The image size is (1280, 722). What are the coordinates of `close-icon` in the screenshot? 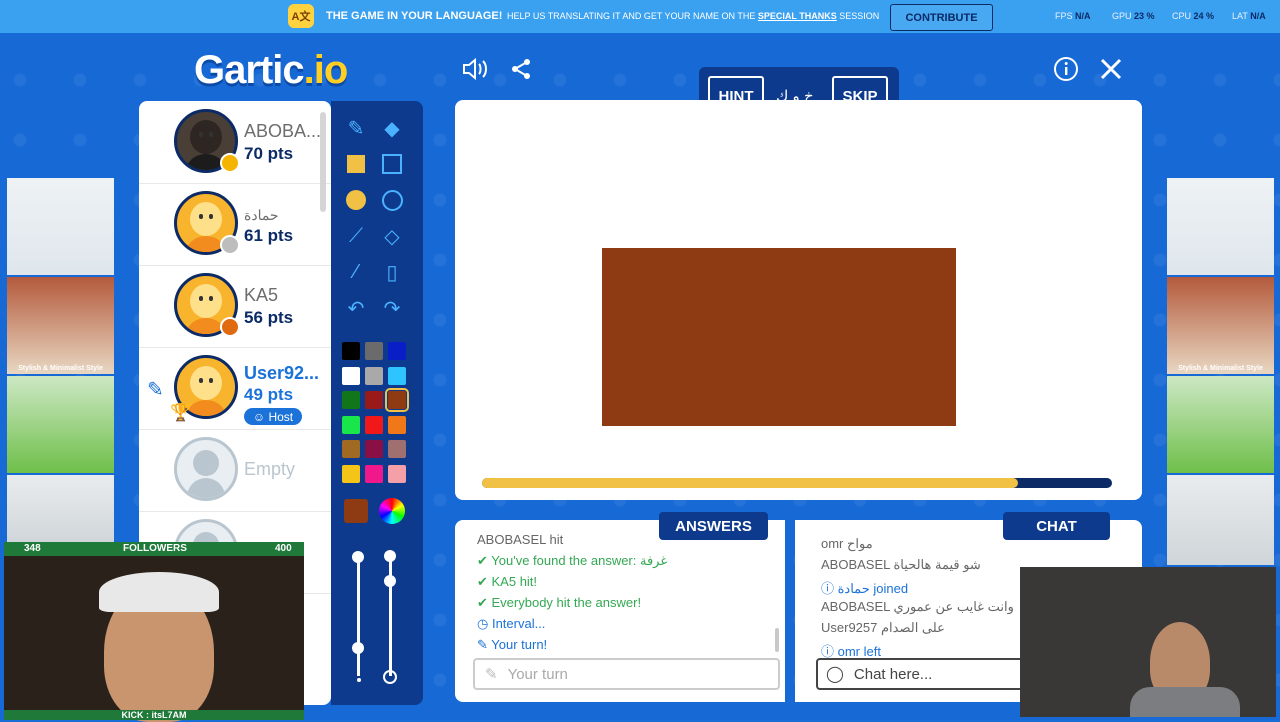 It's located at (1111, 69).